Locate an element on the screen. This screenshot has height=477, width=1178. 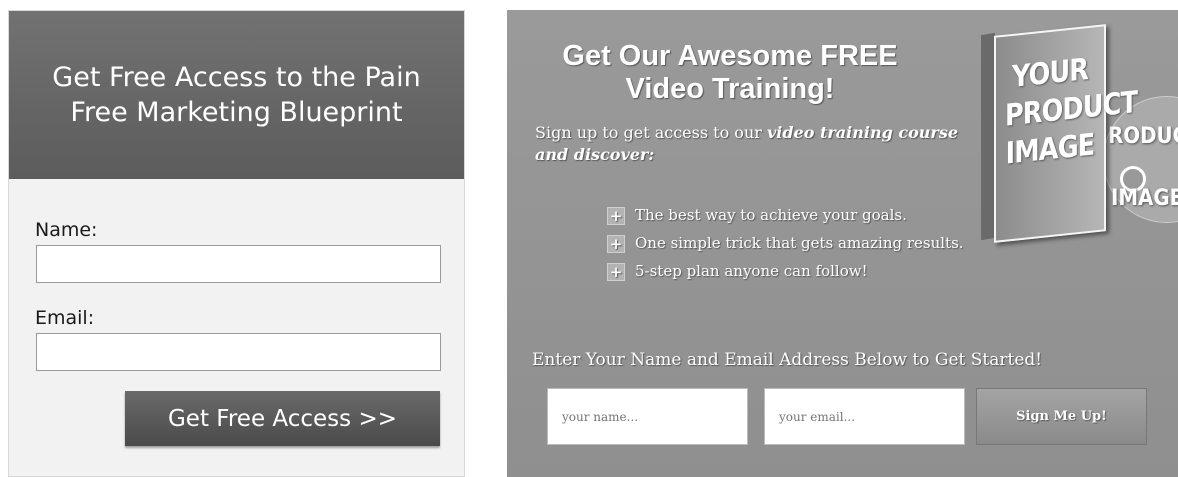
email-field is located at coordinates (238, 352).